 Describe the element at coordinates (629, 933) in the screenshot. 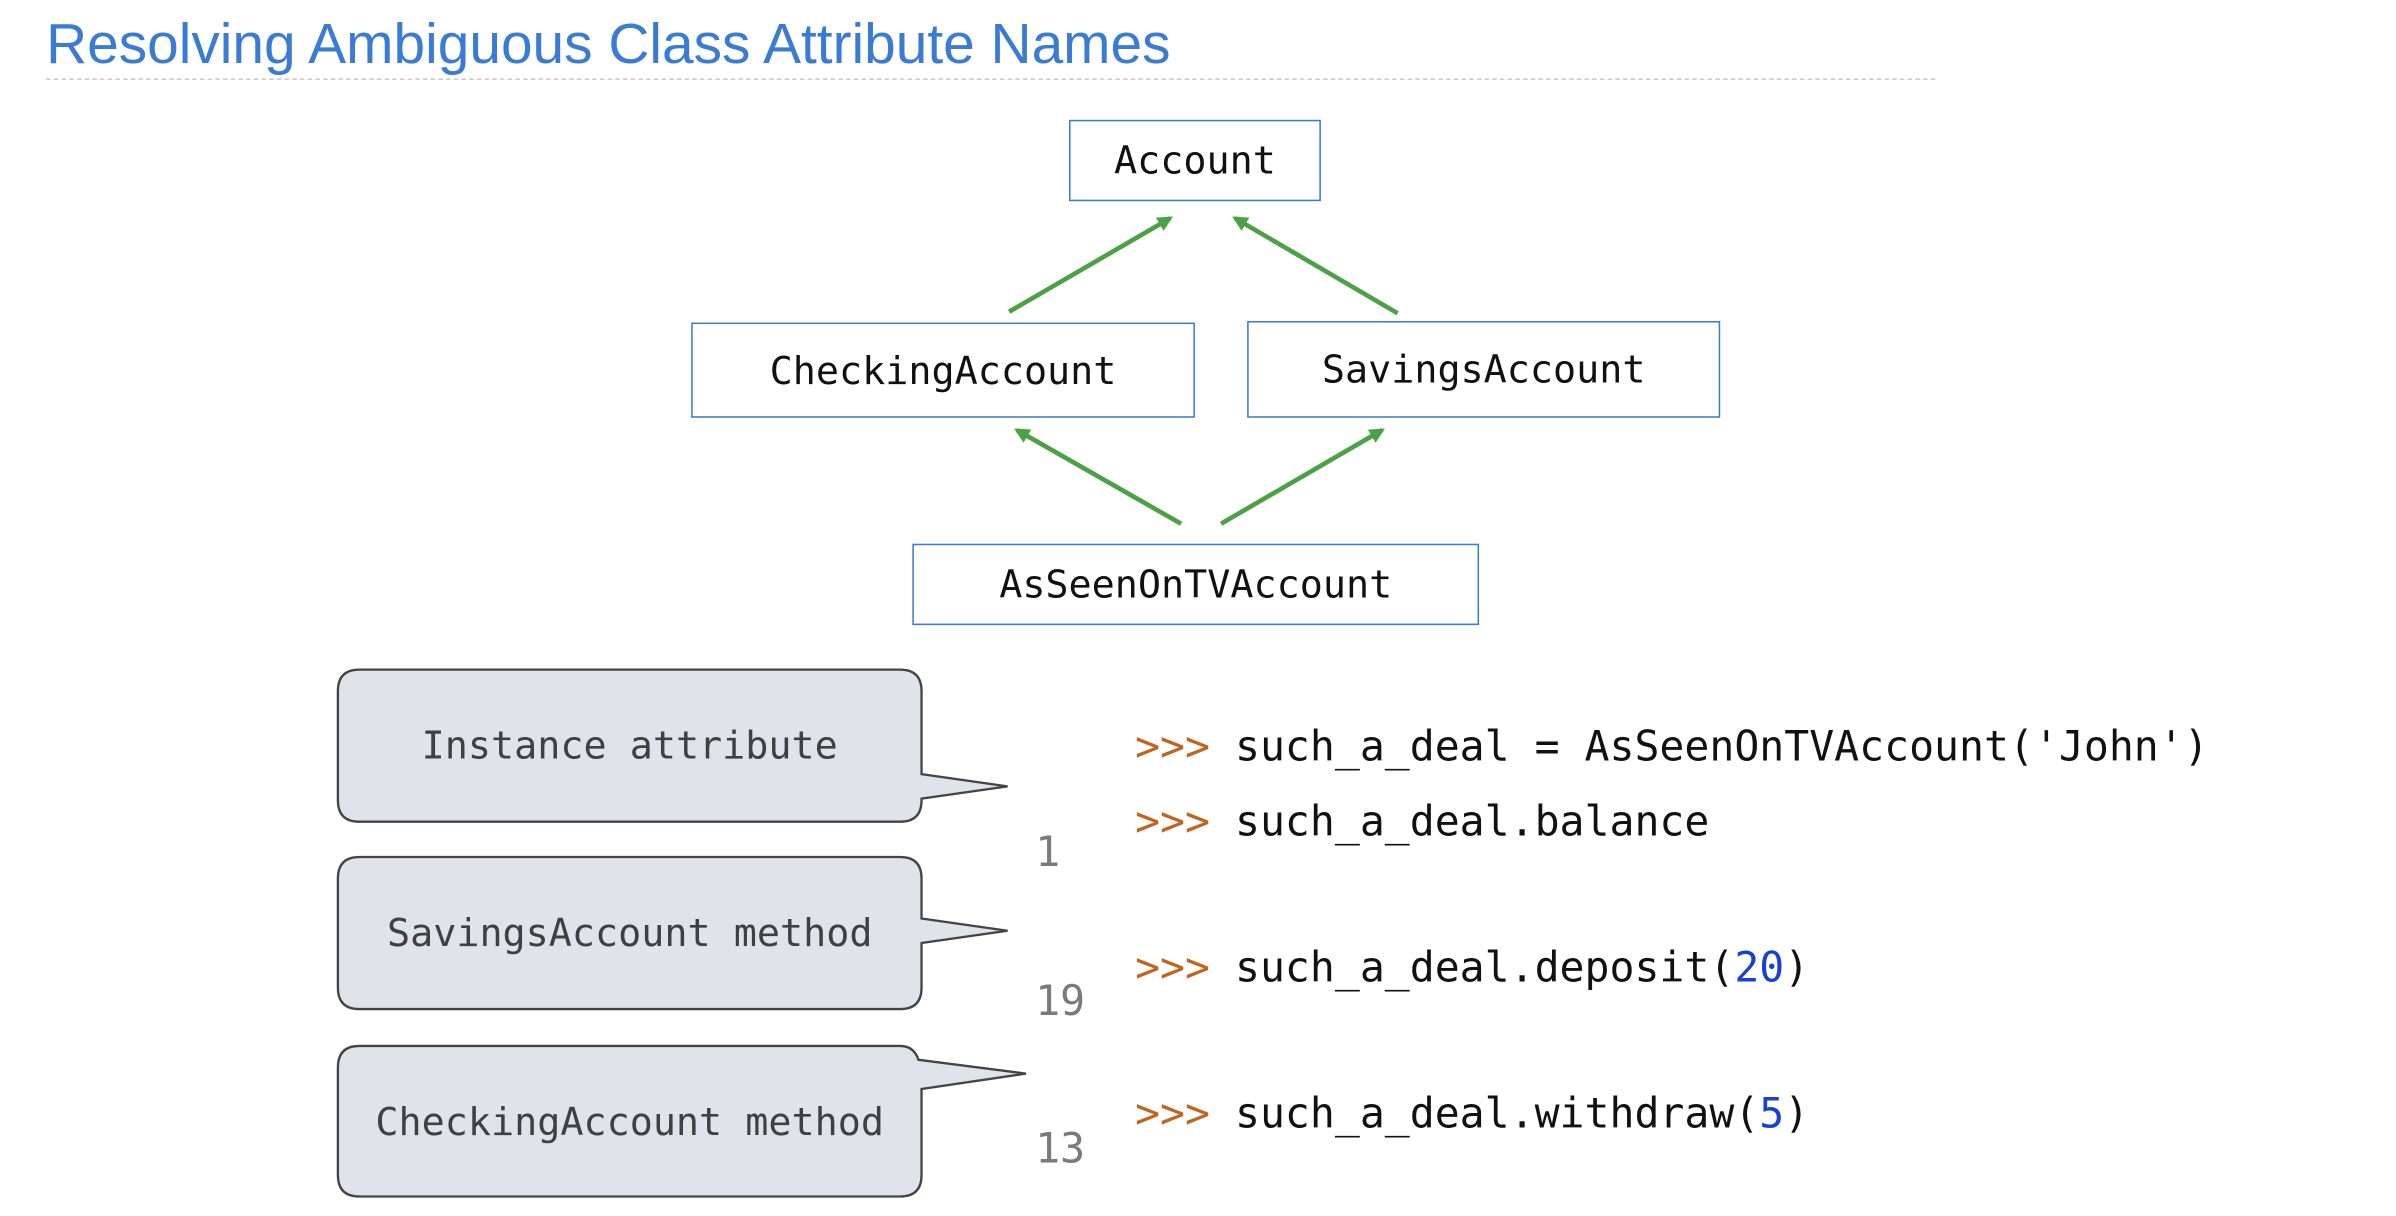

I see `callout-label-savings-method: SavingsAccount method` at that location.